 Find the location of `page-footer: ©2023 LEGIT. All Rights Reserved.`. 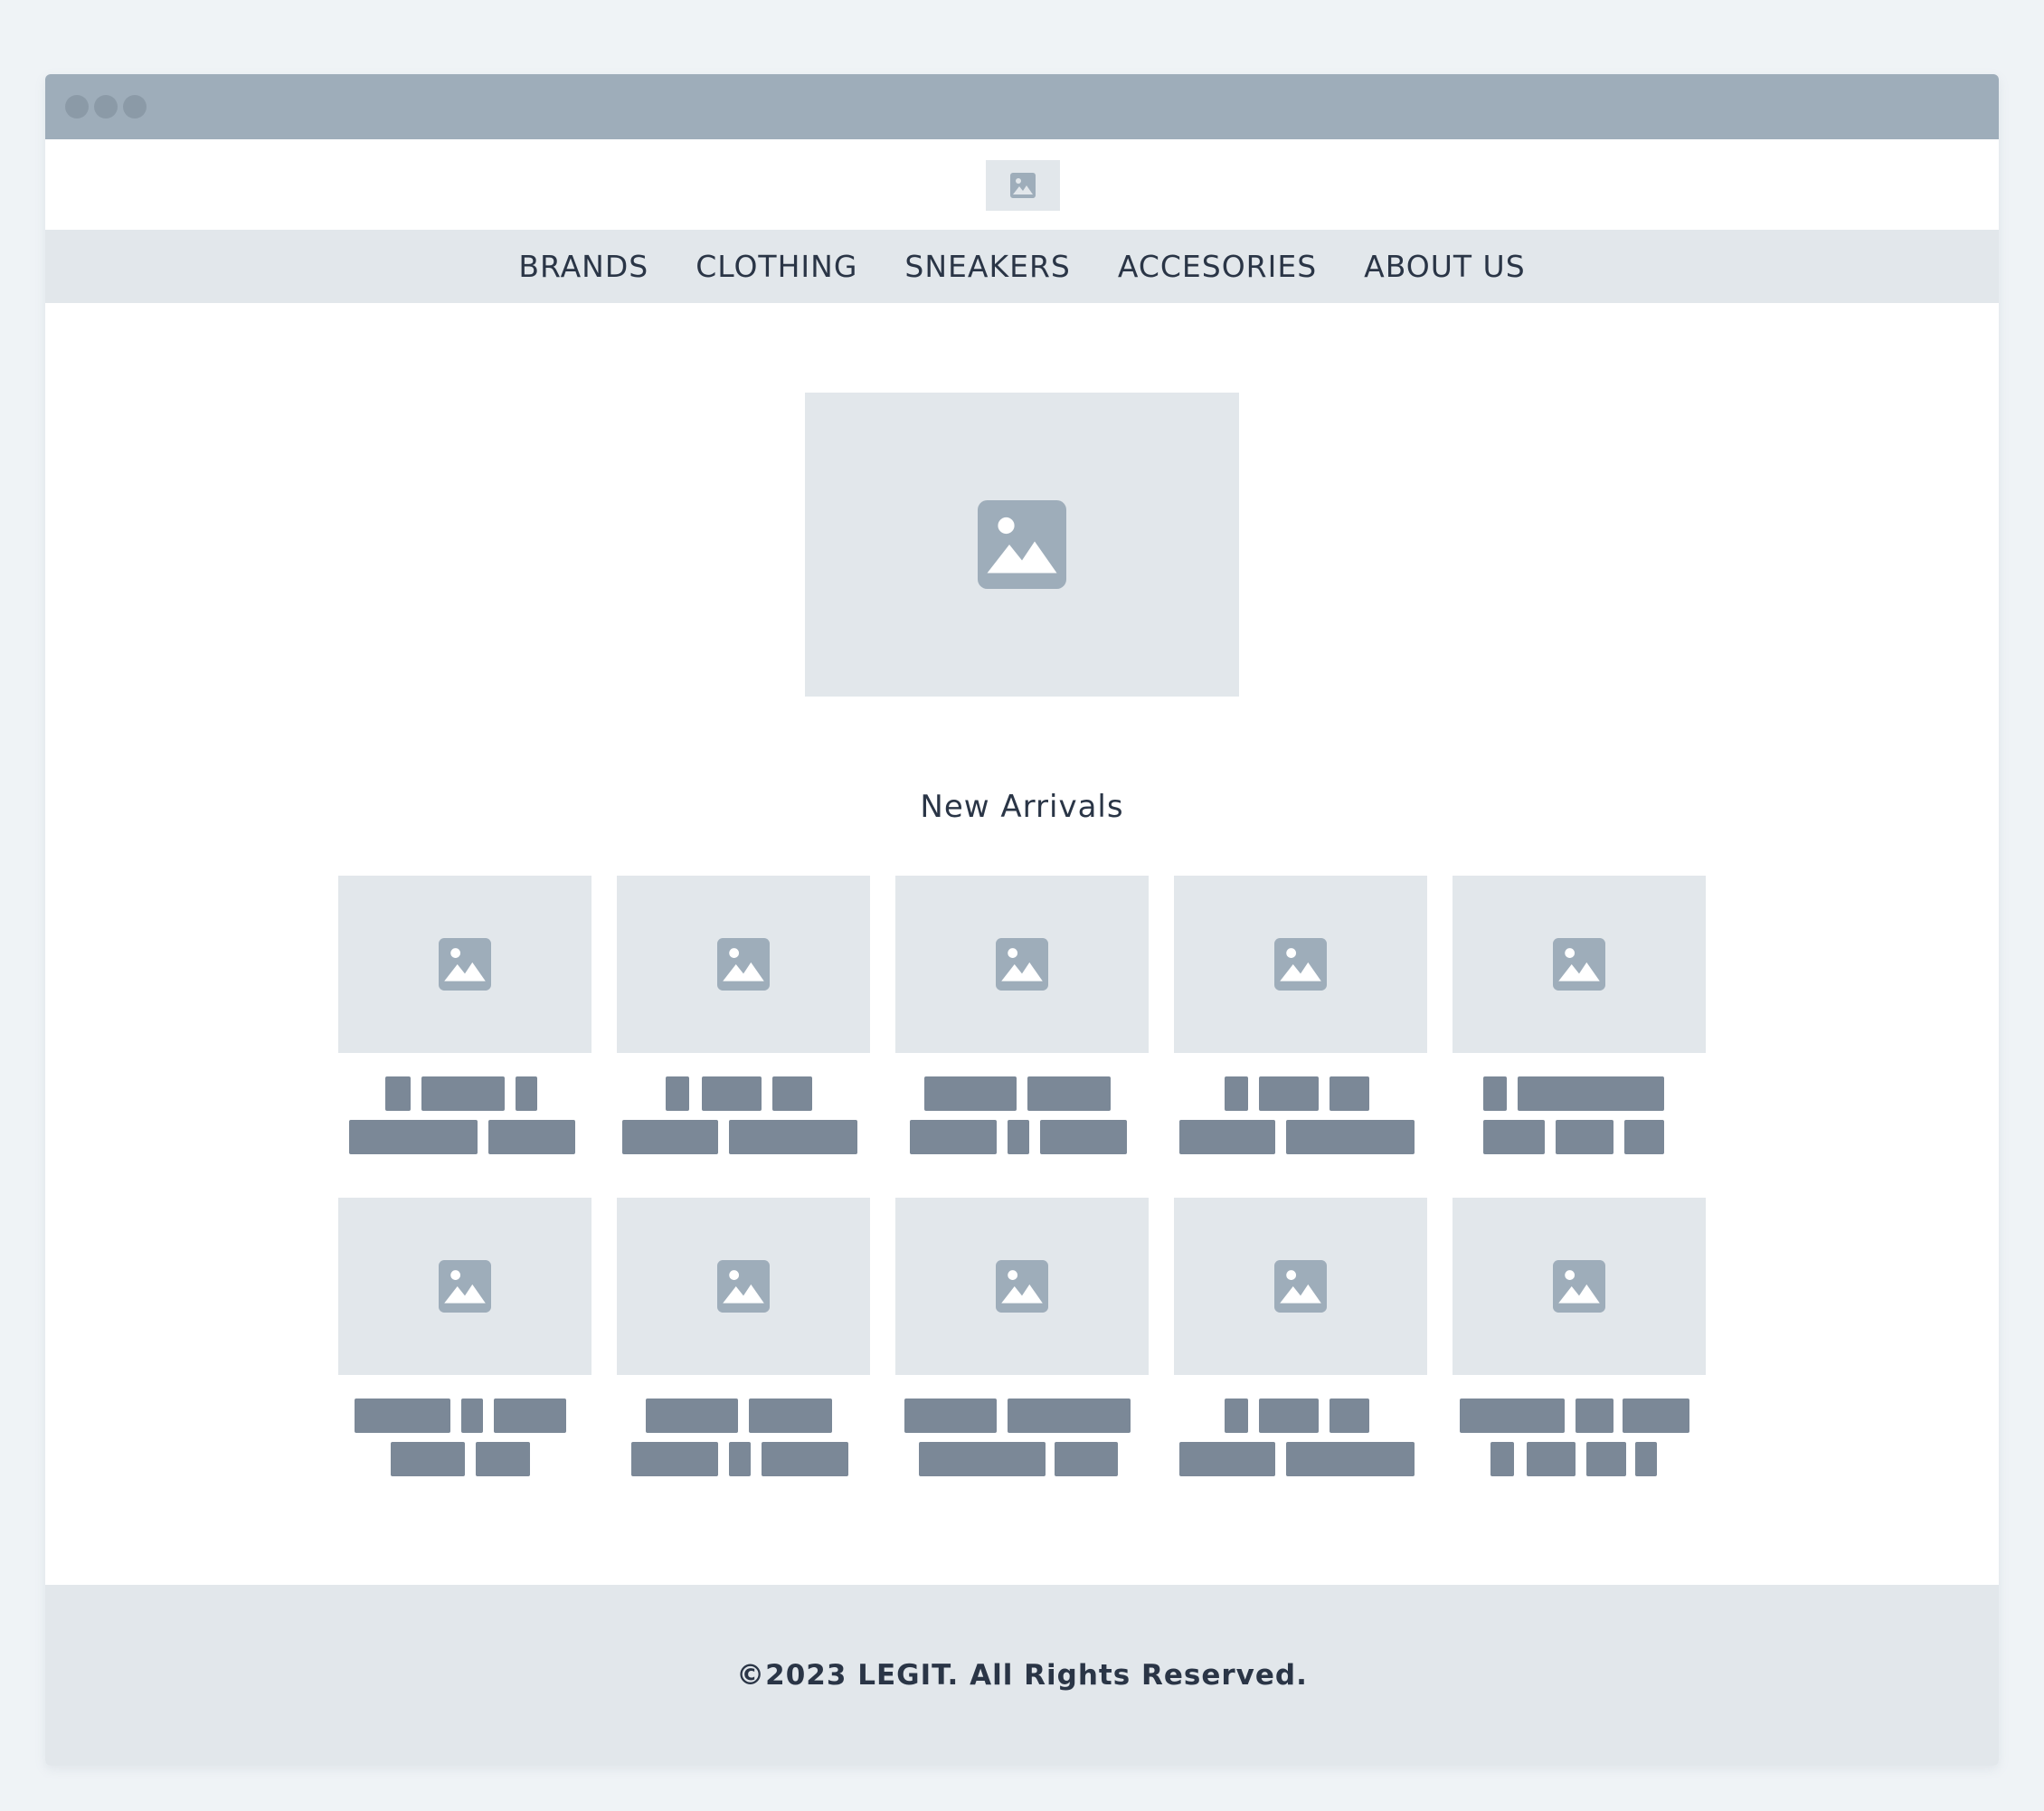

page-footer: ©2023 LEGIT. All Rights Reserved. is located at coordinates (1022, 1676).